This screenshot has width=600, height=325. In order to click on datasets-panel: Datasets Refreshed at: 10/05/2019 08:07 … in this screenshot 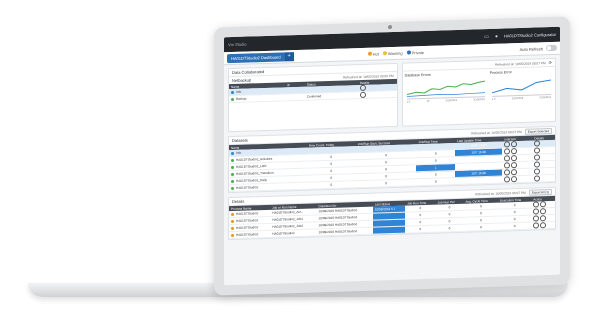, I will do `click(392, 159)`.